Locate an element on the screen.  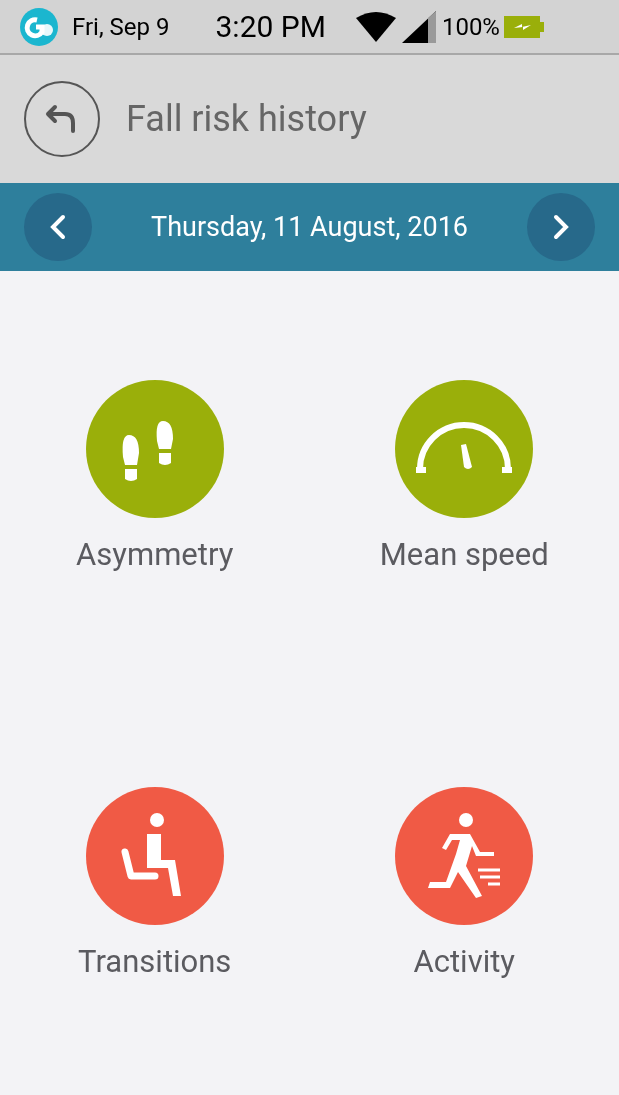
tile-label: Transitions is located at coordinates (155, 961).